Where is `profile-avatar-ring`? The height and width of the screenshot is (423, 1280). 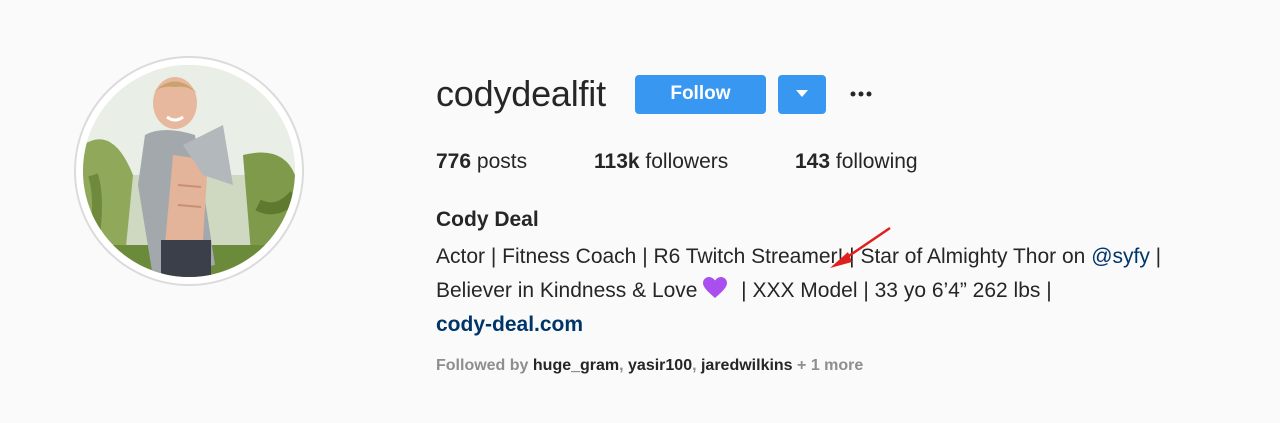 profile-avatar-ring is located at coordinates (189, 171).